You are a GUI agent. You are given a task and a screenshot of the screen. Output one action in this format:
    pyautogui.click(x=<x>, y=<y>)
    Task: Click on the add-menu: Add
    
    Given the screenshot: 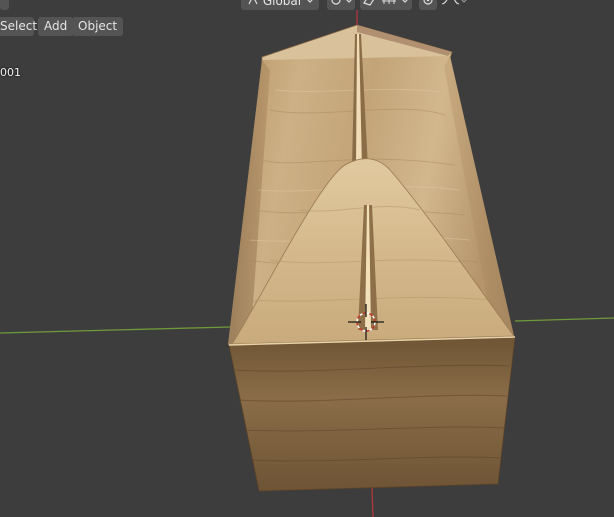 What is the action you would take?
    pyautogui.click(x=56, y=26)
    